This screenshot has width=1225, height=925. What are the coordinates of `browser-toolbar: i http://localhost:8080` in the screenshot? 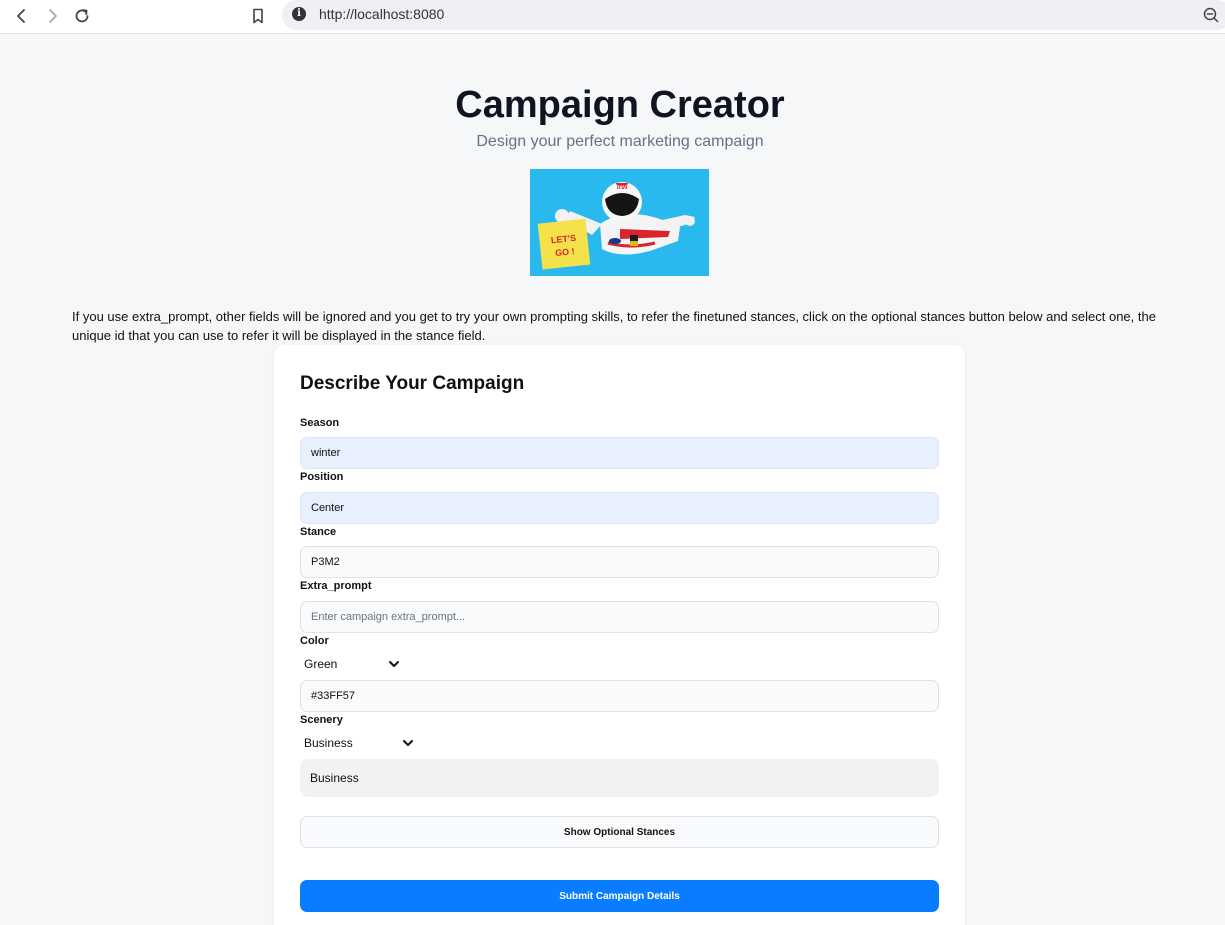 It's located at (612, 17).